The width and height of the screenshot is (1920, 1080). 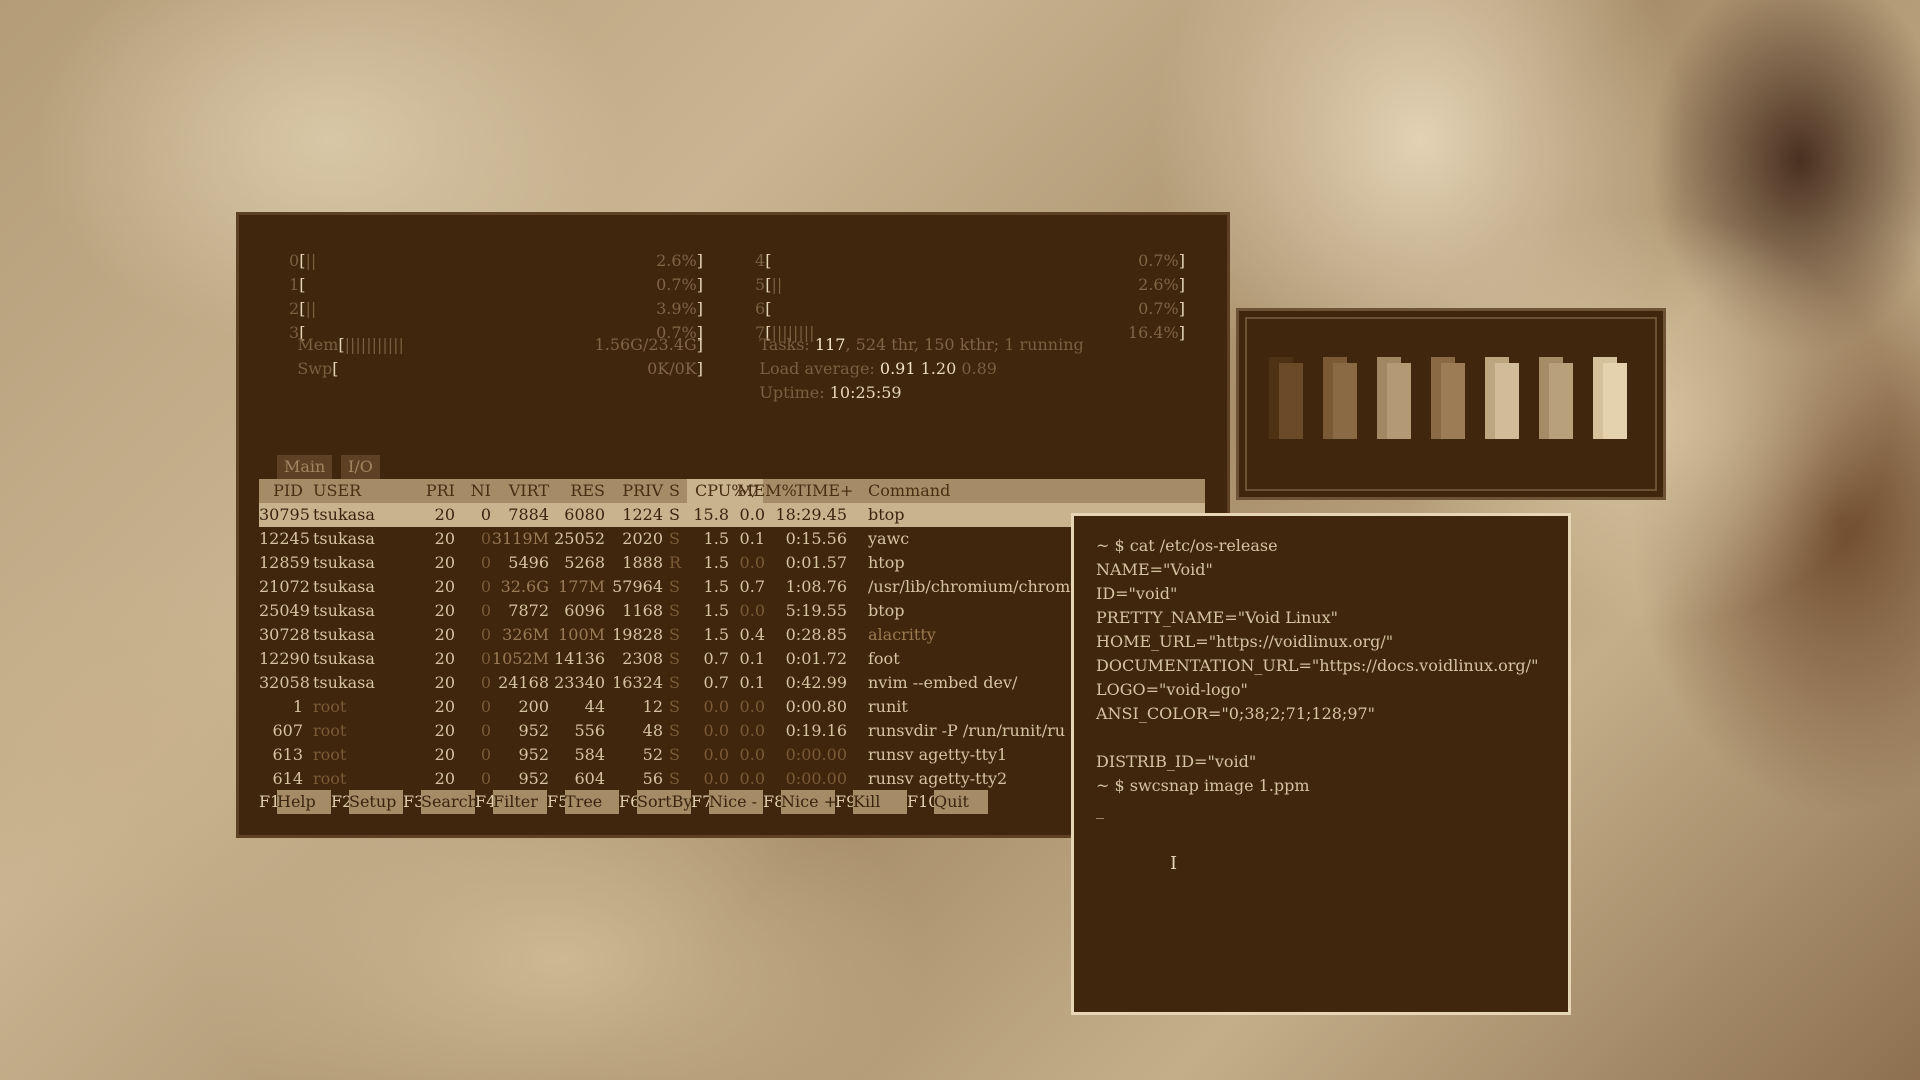 I want to click on col-pri: PRI, so click(x=432, y=491).